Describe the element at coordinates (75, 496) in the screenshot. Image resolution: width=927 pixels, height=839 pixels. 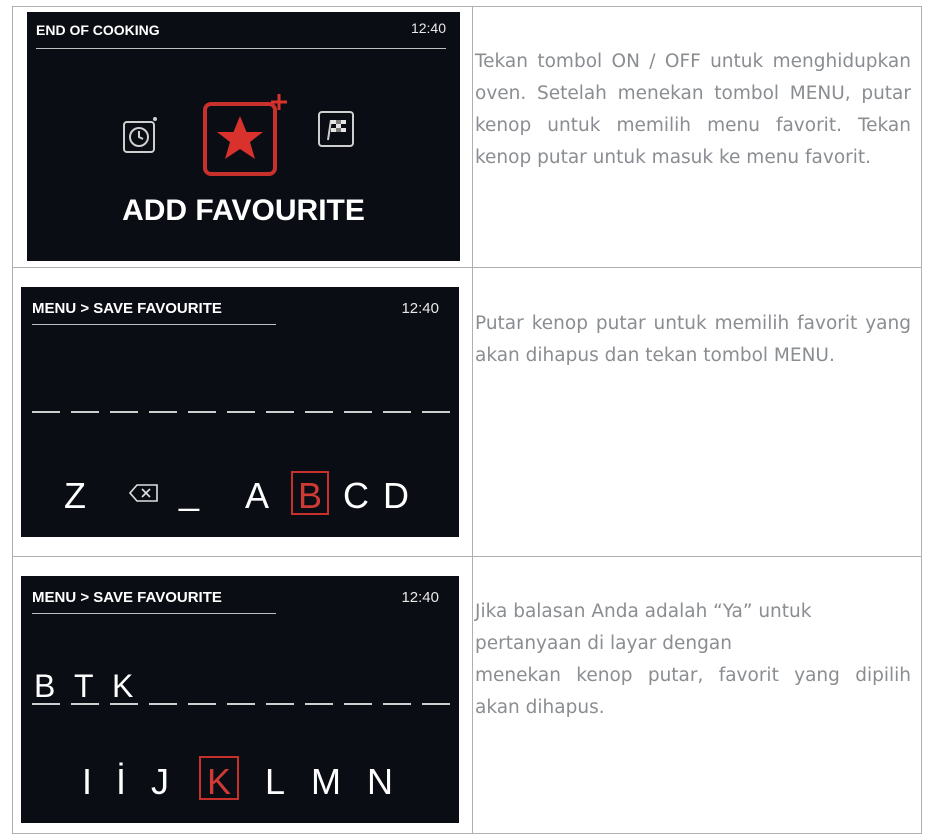
I see `keyboard-key: Z` at that location.